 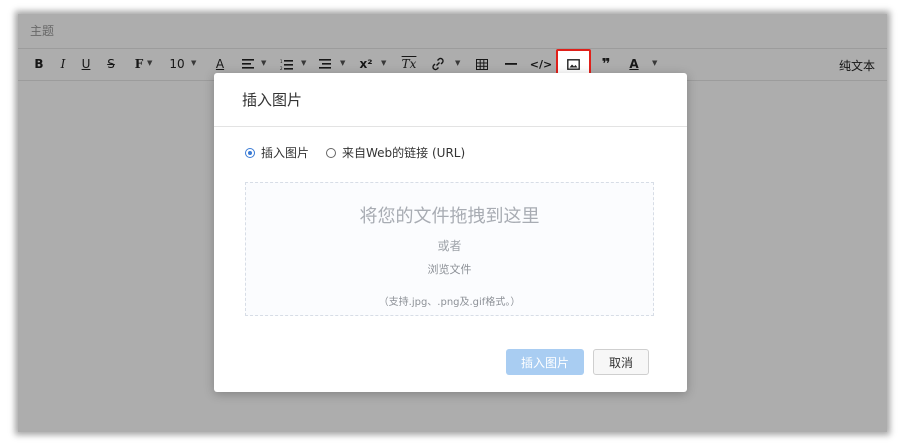 I want to click on insert-image-confirm-button: 插入图片, so click(x=545, y=362).